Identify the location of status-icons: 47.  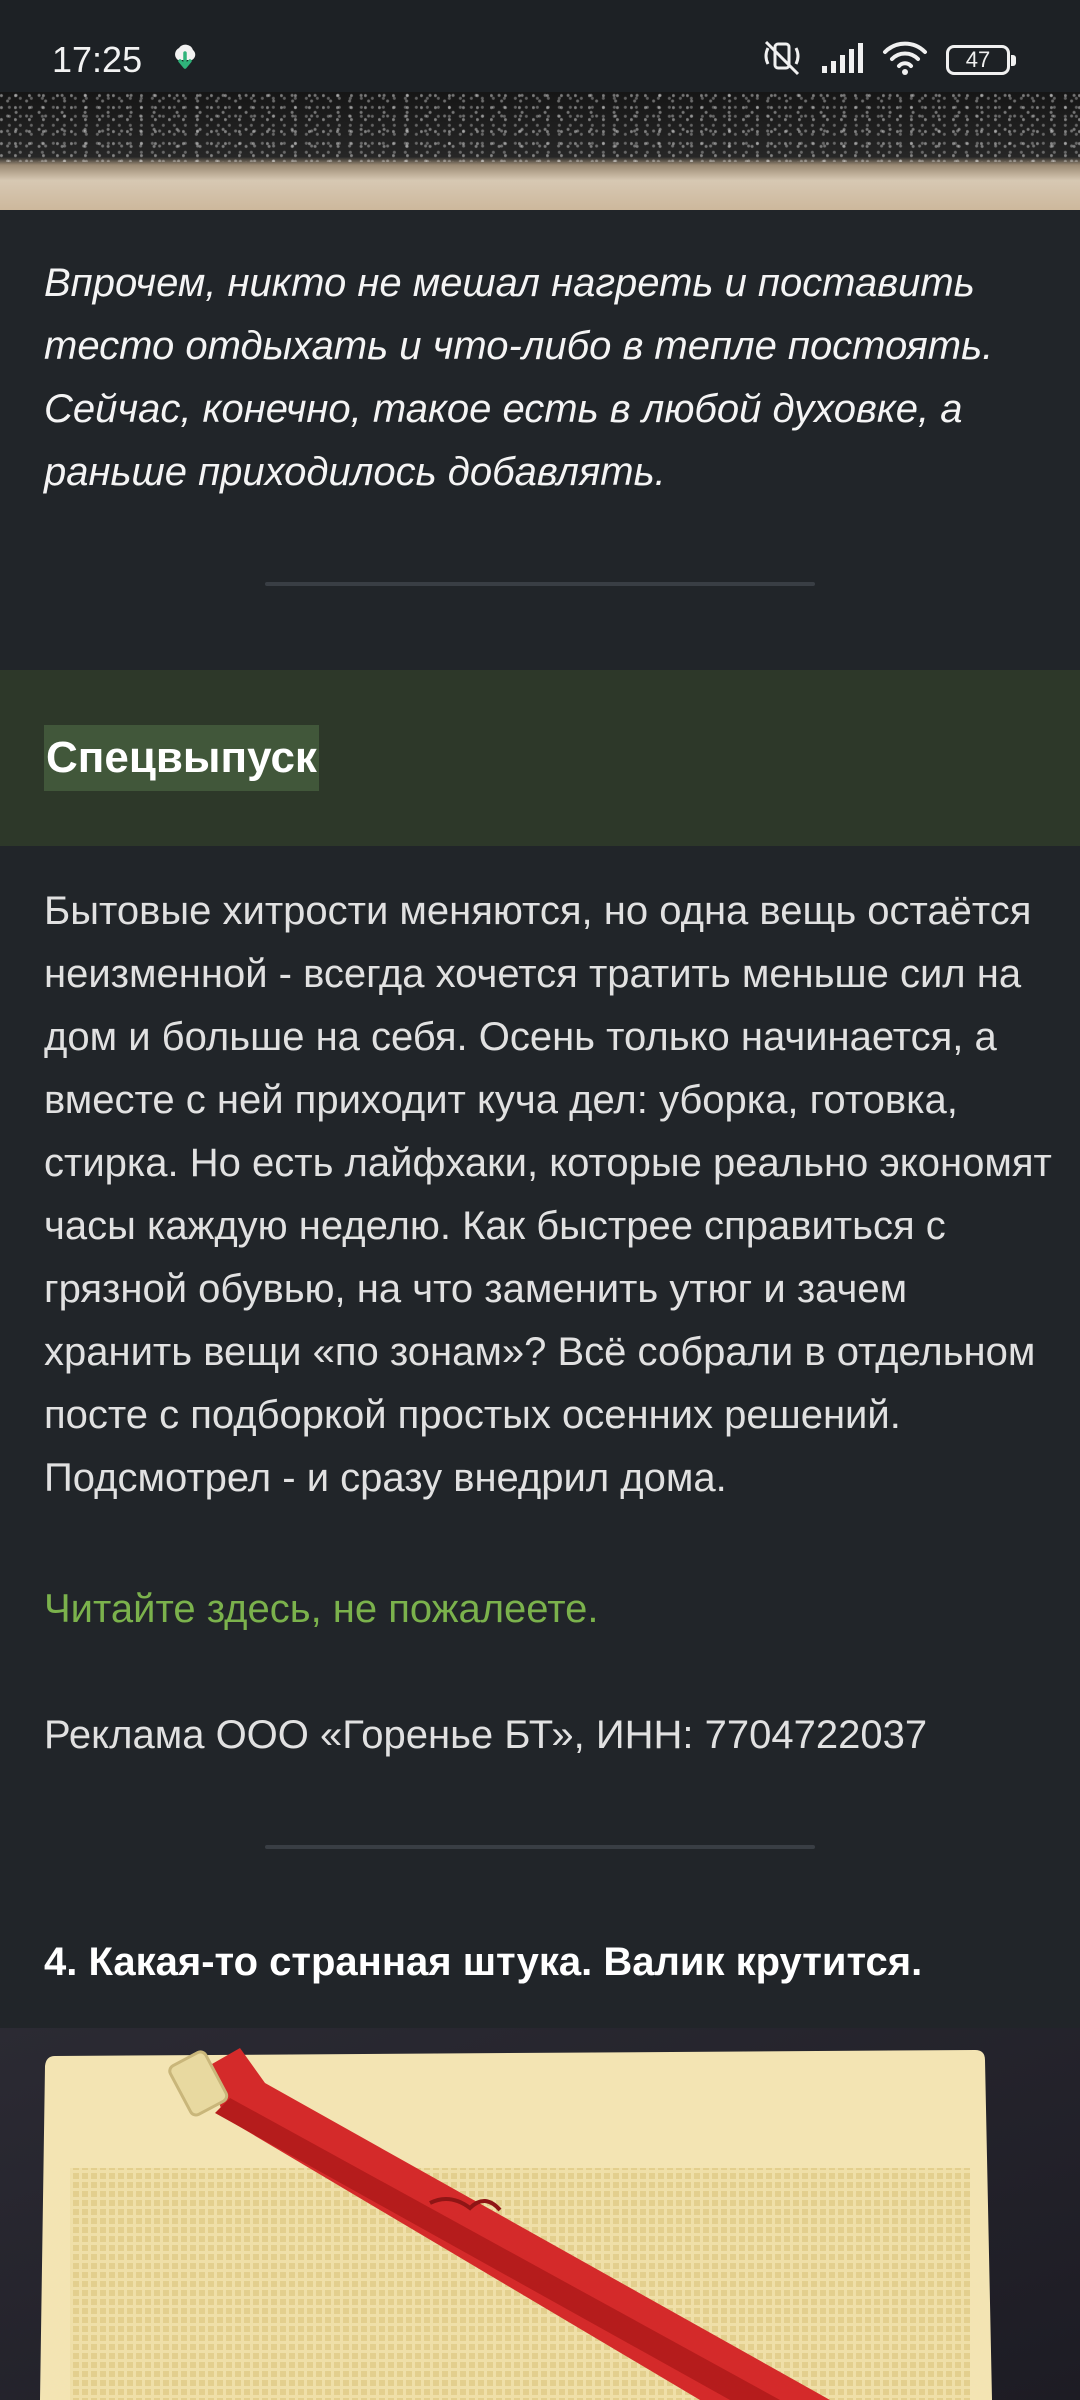
(888, 60).